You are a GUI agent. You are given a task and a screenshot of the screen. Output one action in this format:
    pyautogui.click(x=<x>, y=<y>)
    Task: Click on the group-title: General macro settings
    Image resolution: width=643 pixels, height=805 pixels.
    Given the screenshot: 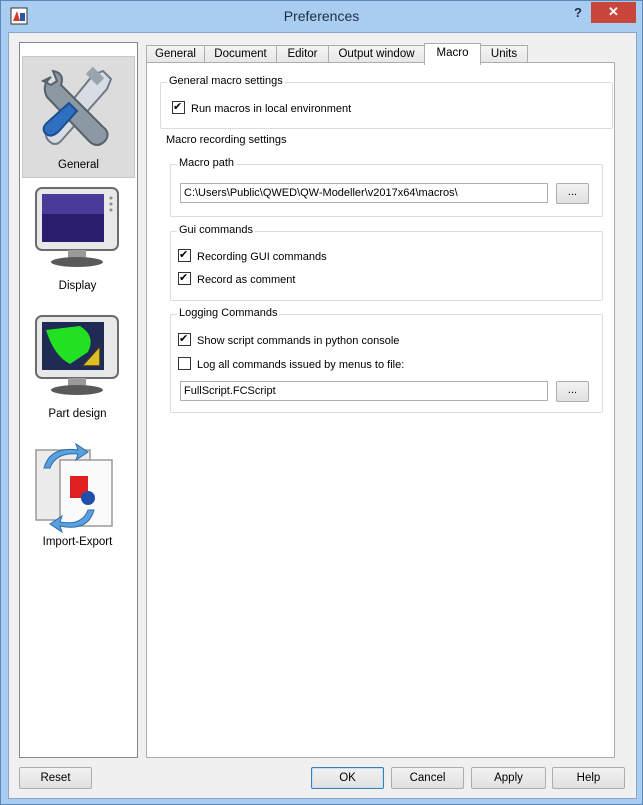 What is the action you would take?
    pyautogui.click(x=226, y=81)
    